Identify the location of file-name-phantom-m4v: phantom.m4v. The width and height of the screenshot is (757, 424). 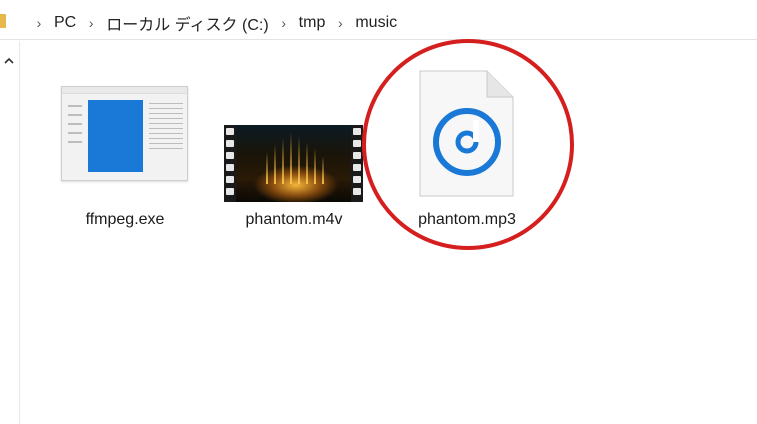
(294, 220).